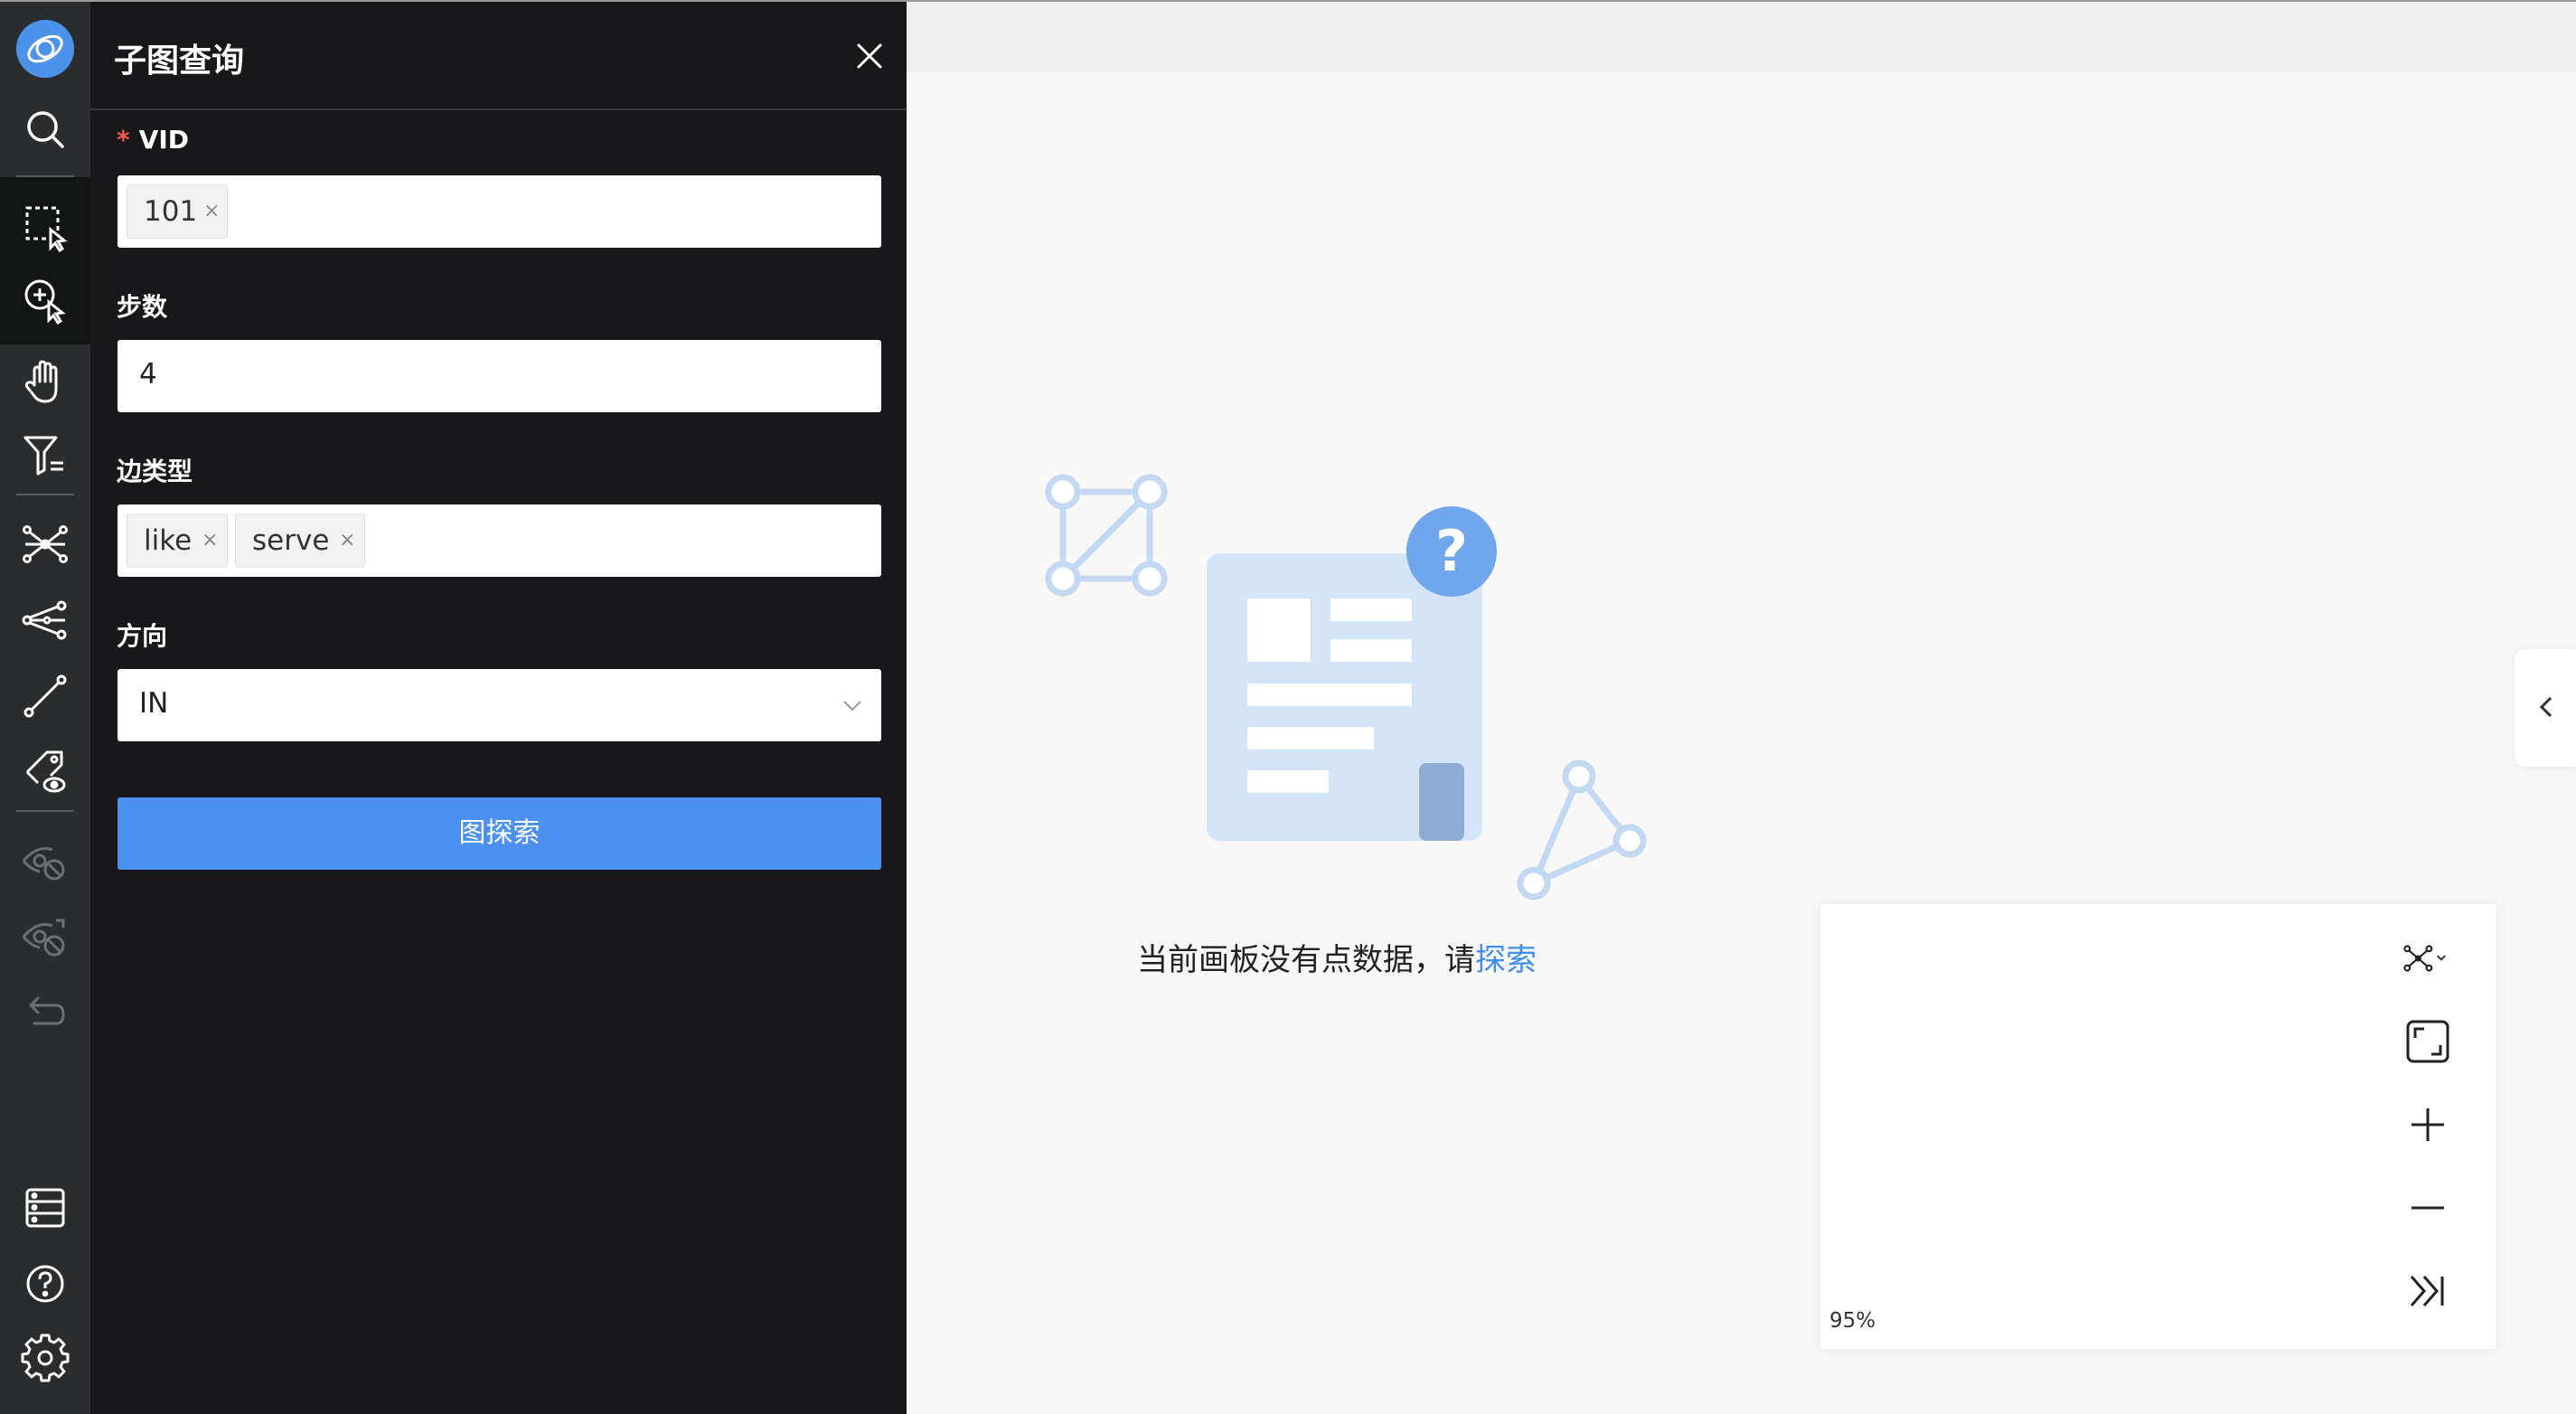  Describe the element at coordinates (155, 471) in the screenshot. I see `edge-type-label: 边类型` at that location.